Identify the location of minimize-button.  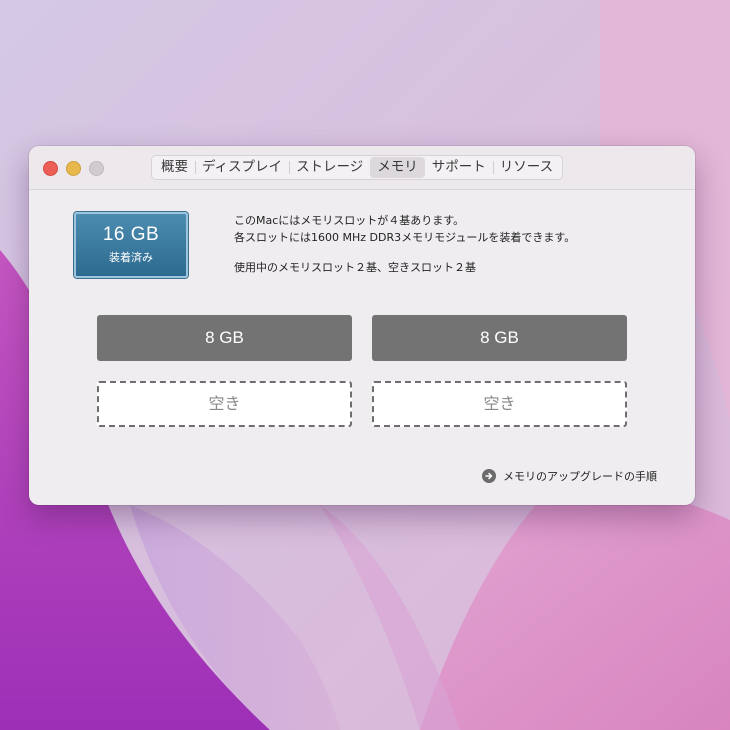
(73, 168).